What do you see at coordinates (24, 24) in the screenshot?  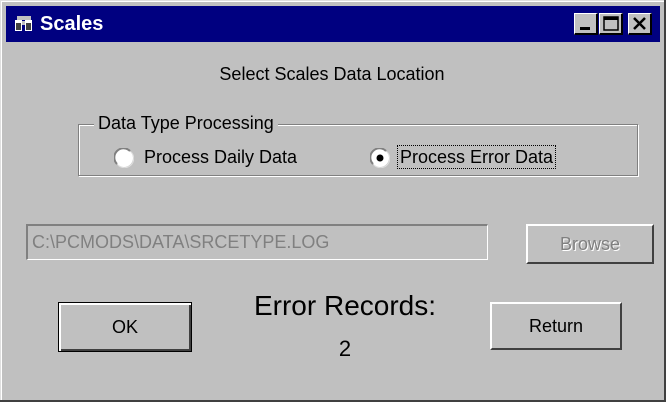 I see `app-icon` at bounding box center [24, 24].